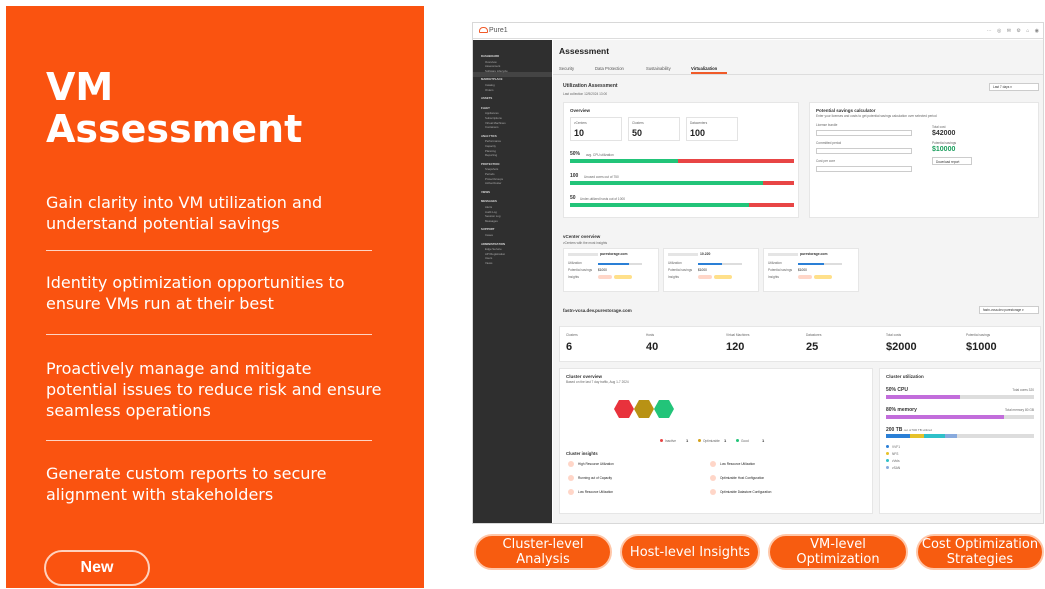 This screenshot has height=589, width=1045. What do you see at coordinates (493, 244) in the screenshot?
I see `sidebar-item: ADMINISTRATION` at bounding box center [493, 244].